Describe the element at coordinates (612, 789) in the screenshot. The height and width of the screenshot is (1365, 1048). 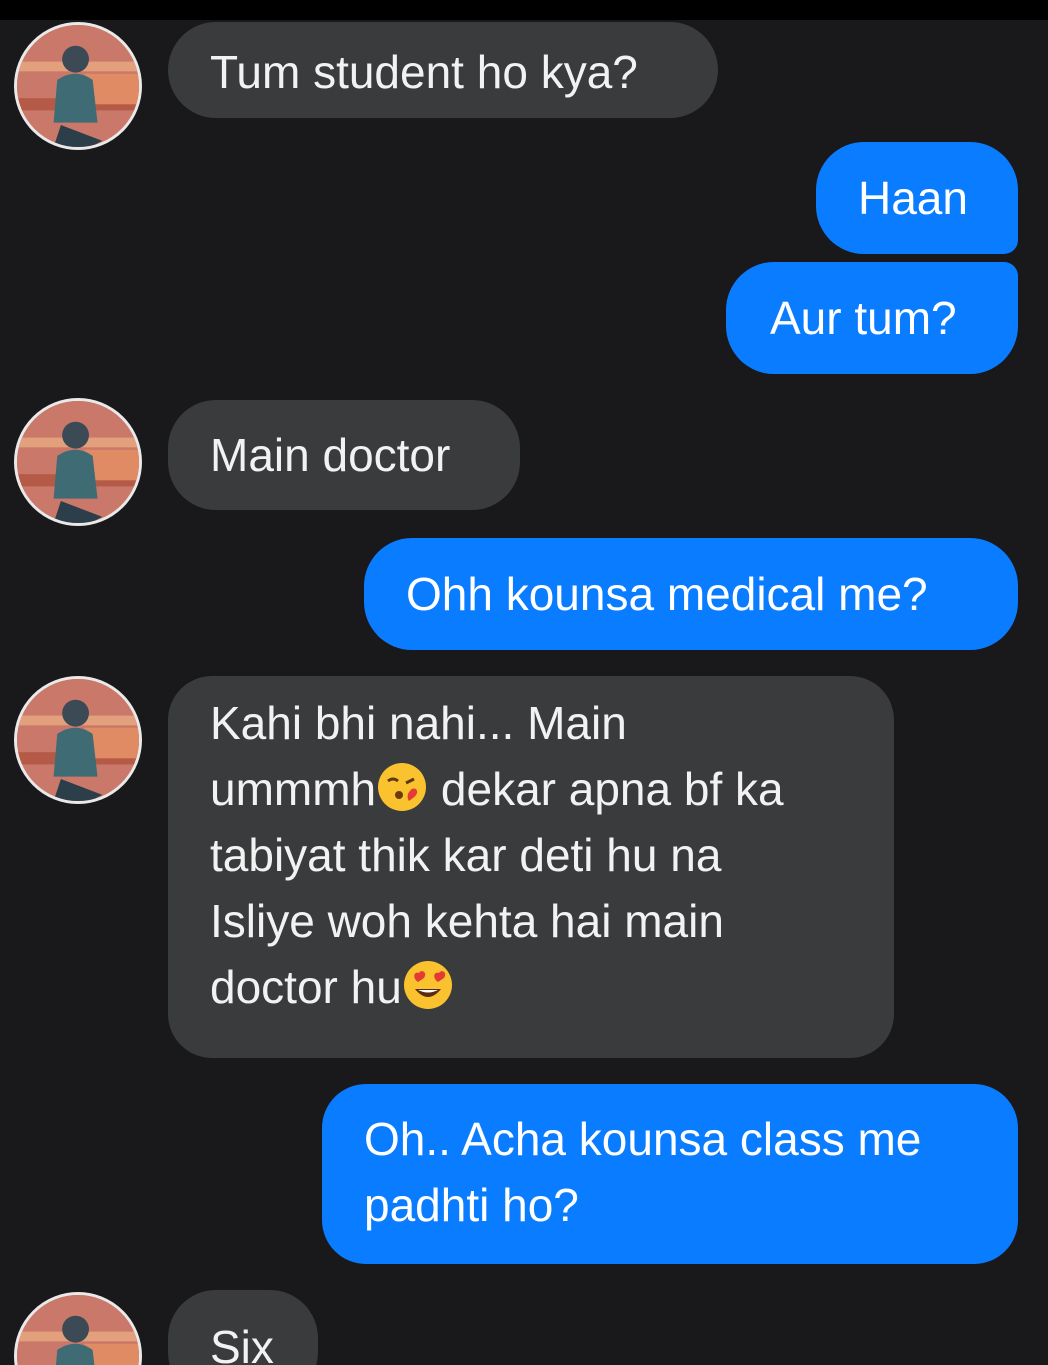
I see `message-text-fragment: dekar apna bf ka` at that location.